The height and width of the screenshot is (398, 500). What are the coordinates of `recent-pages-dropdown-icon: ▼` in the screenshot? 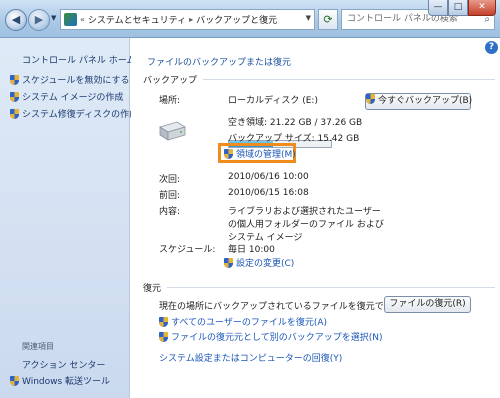 It's located at (53, 18).